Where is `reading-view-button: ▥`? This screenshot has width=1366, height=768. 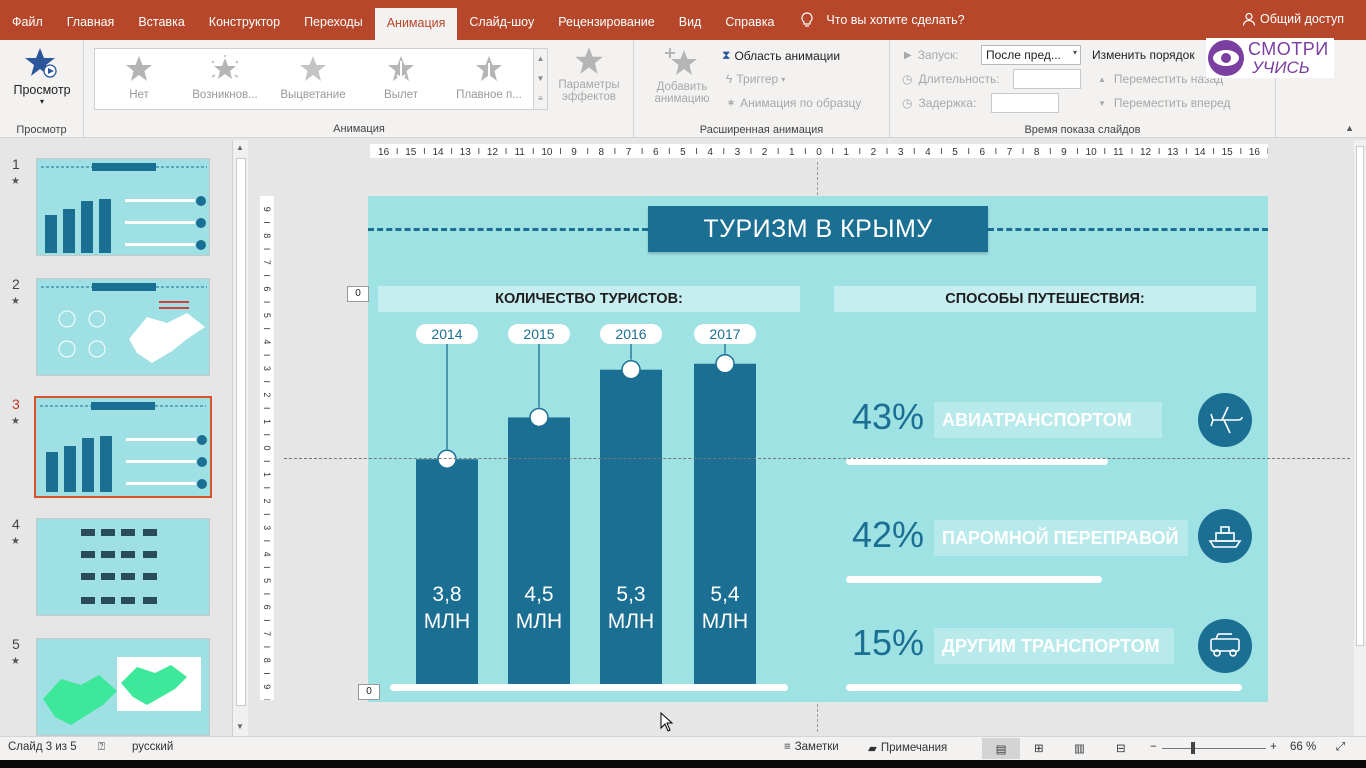
reading-view-button: ▥ is located at coordinates (1079, 748).